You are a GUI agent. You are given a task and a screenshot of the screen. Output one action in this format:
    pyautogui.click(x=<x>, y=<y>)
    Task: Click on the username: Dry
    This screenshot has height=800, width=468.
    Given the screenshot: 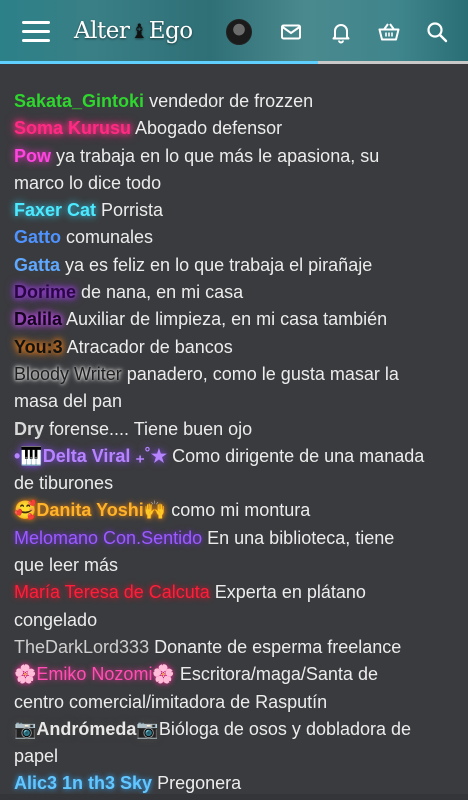 What is the action you would take?
    pyautogui.click(x=29, y=429)
    